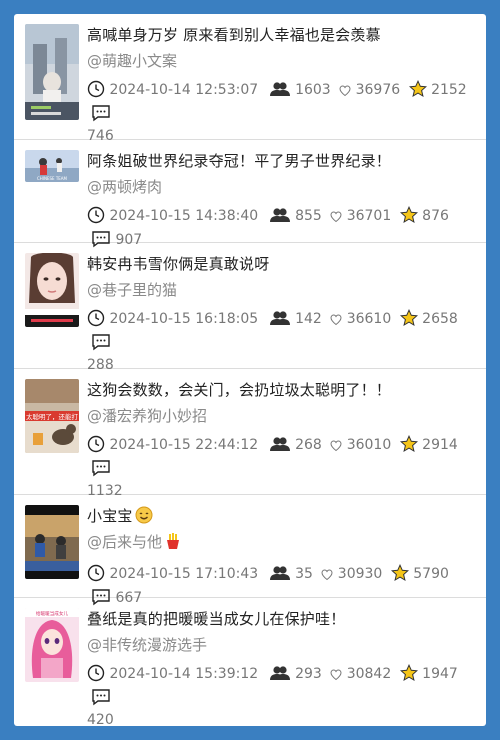  I want to click on thumbnail-face-icon, so click(52, 290).